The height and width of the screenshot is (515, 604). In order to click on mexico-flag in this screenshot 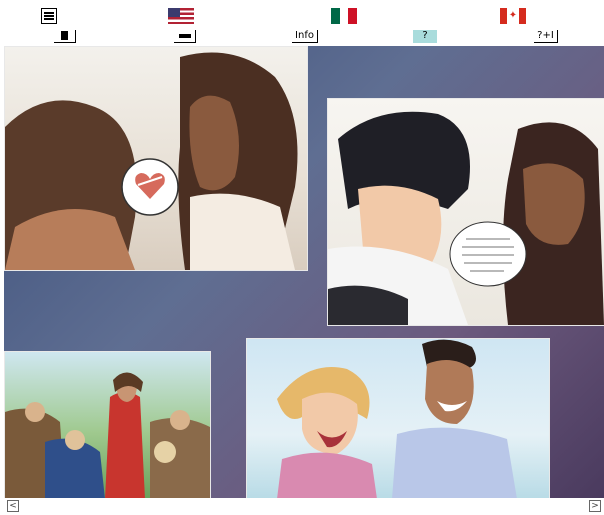, I will do `click(344, 16)`.